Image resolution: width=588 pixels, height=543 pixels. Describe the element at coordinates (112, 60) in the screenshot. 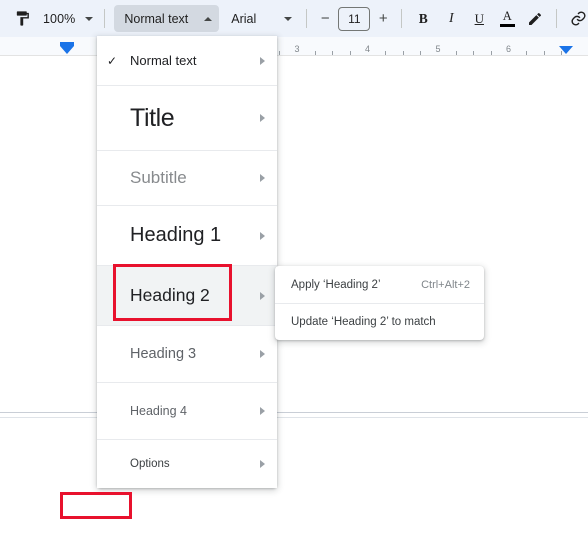

I see `checkmark-icon: ✓` at that location.